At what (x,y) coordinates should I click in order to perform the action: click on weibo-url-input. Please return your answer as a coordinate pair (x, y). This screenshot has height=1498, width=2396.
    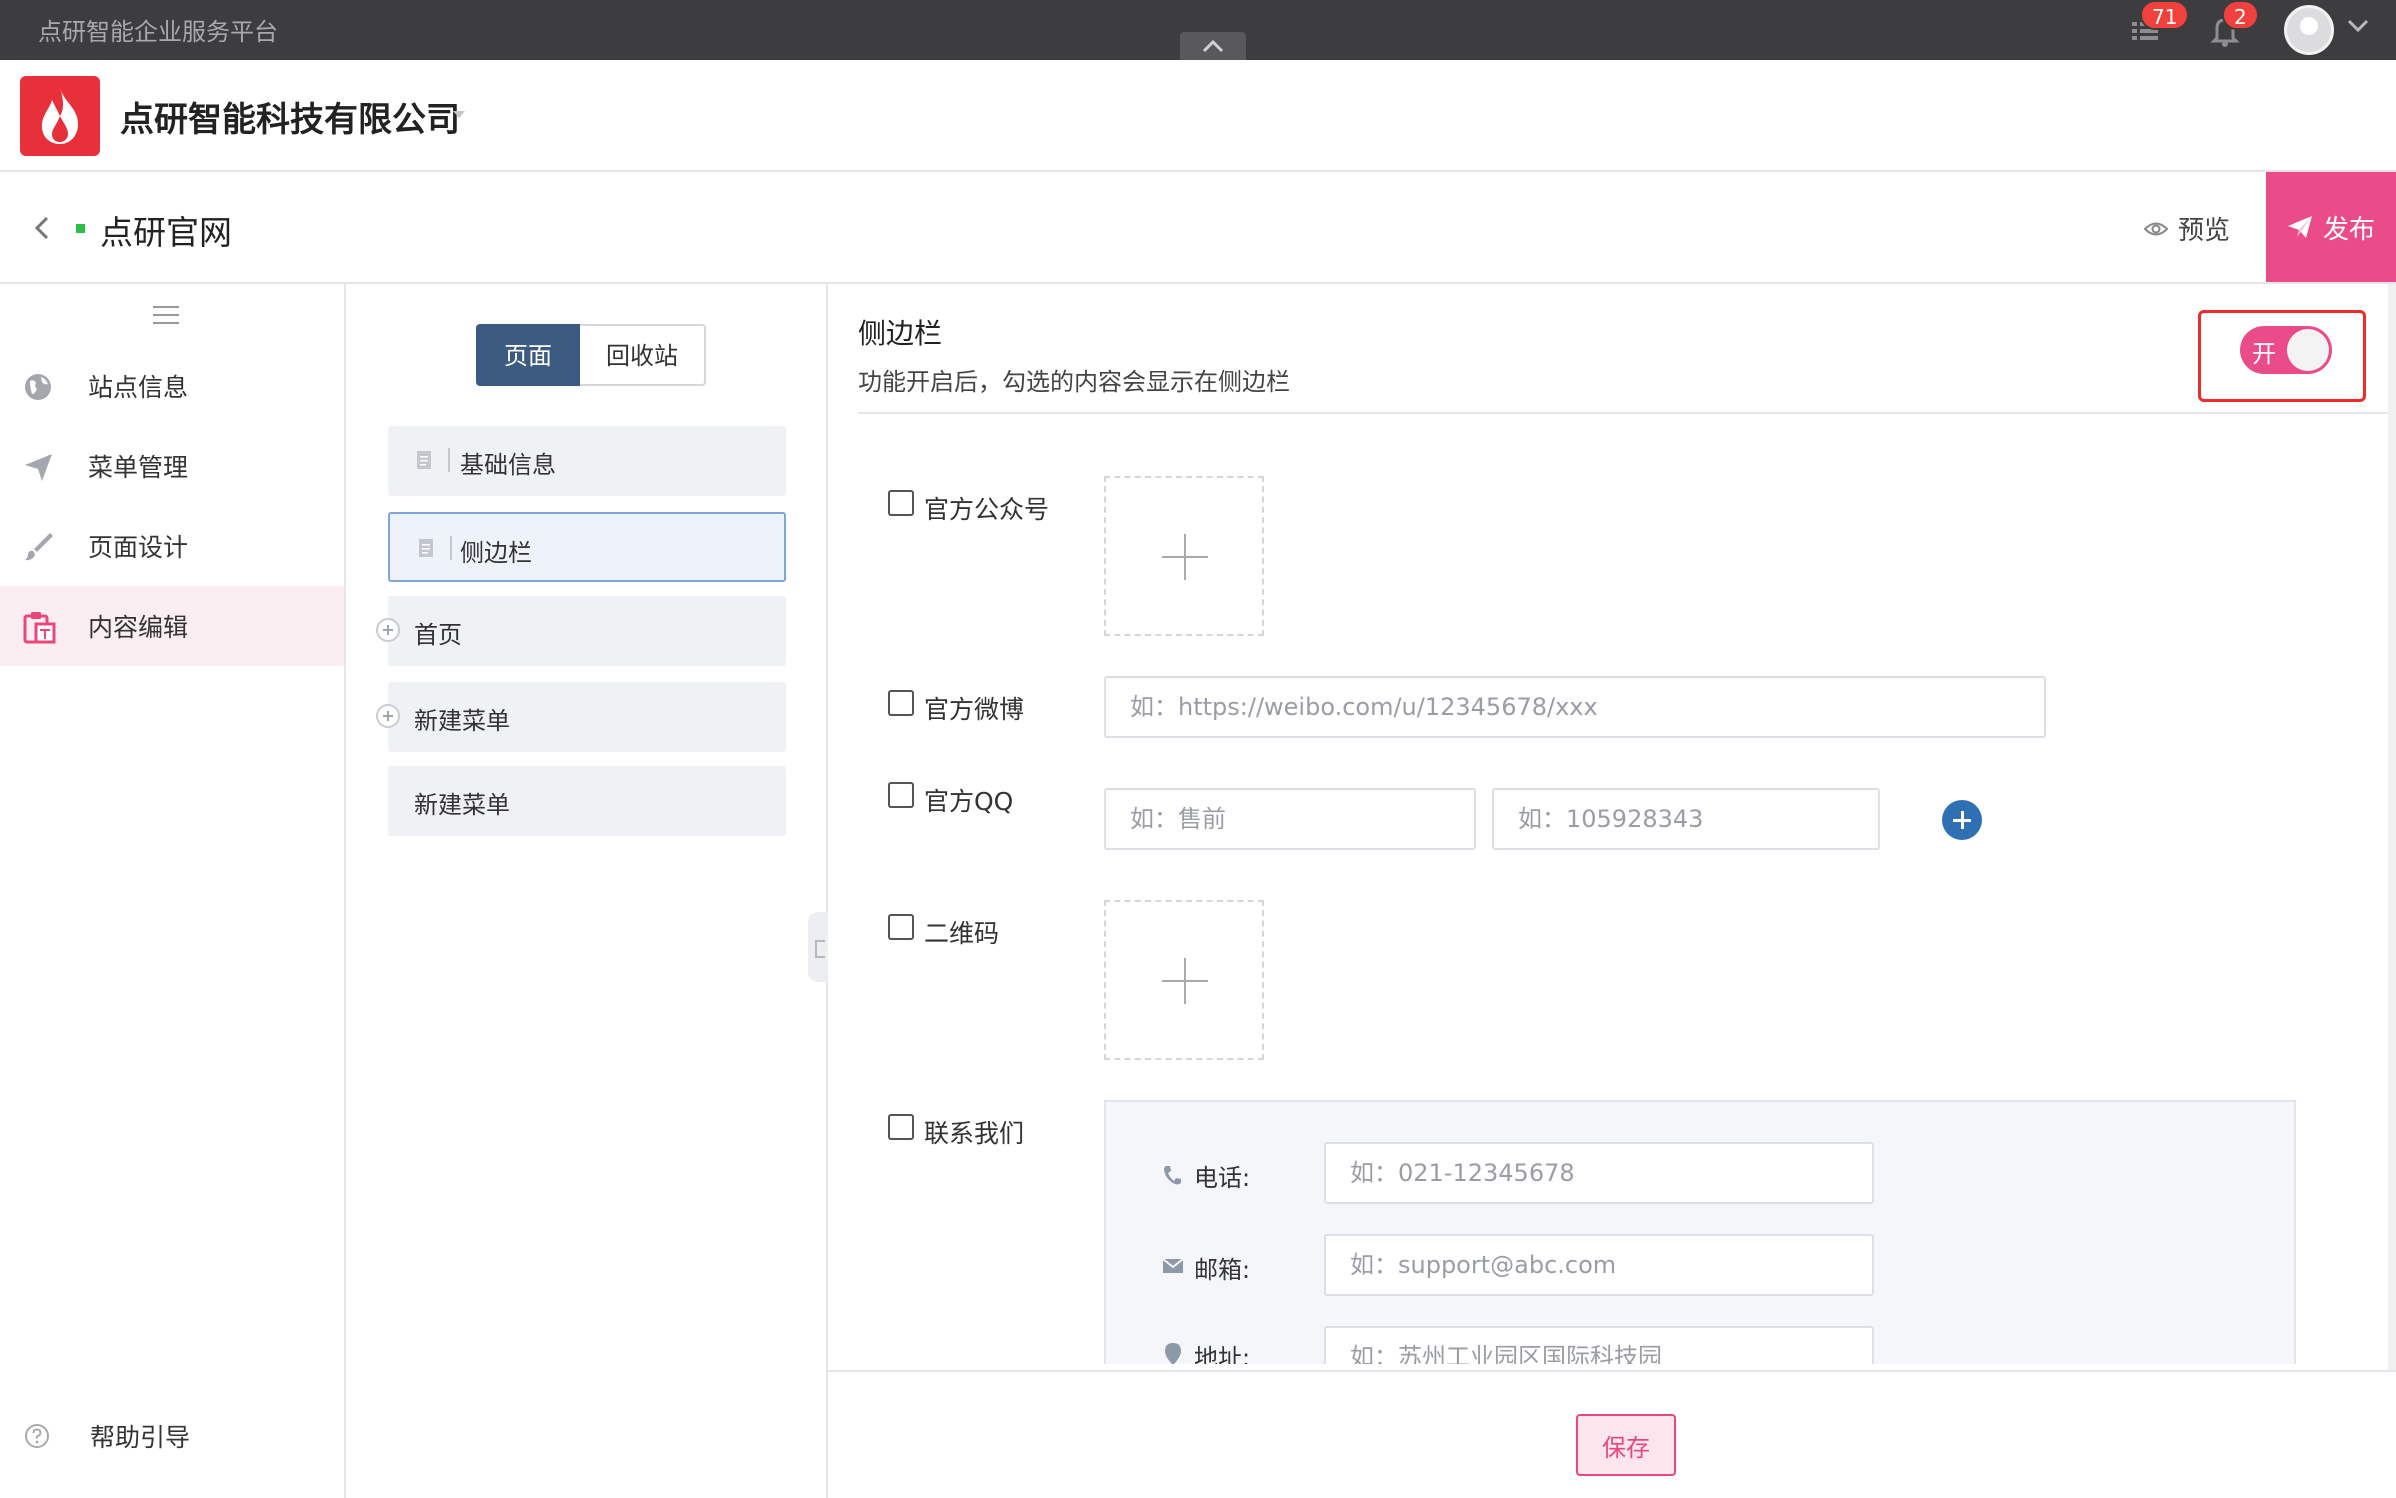
    Looking at the image, I should click on (1575, 707).